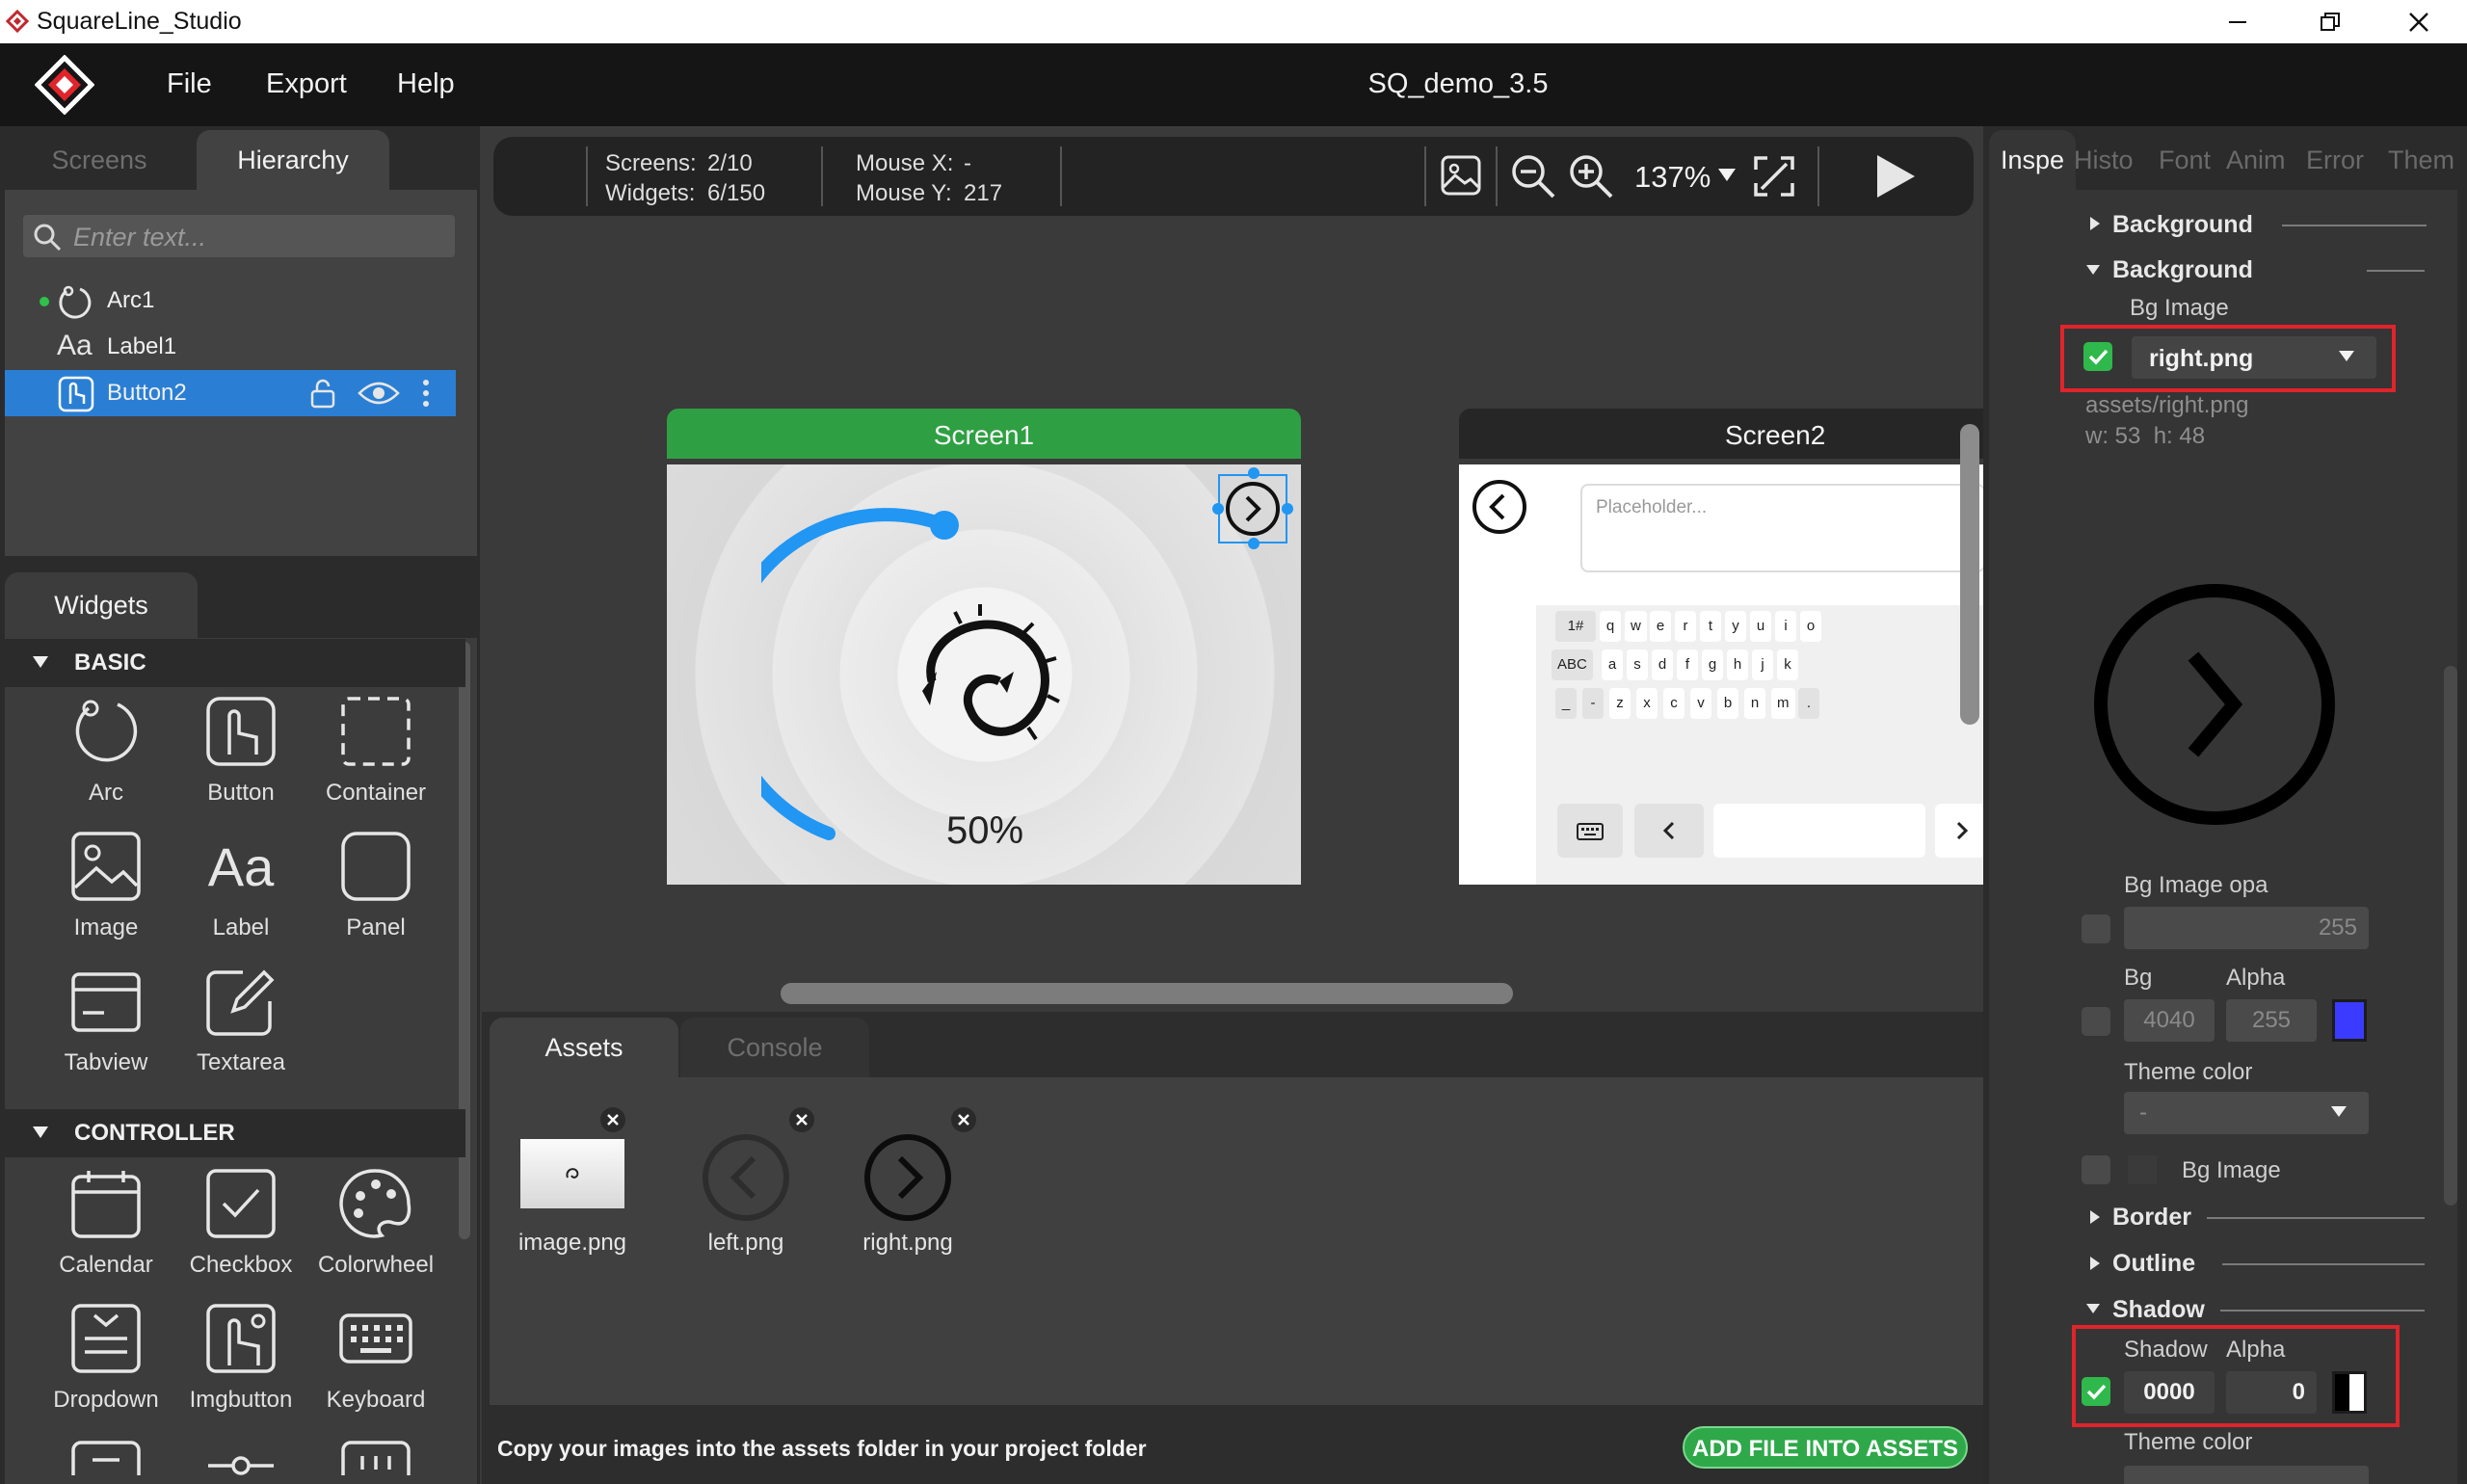 The width and height of the screenshot is (2467, 1484). Describe the element at coordinates (1959, 831) in the screenshot. I see `keyboard-right-key` at that location.